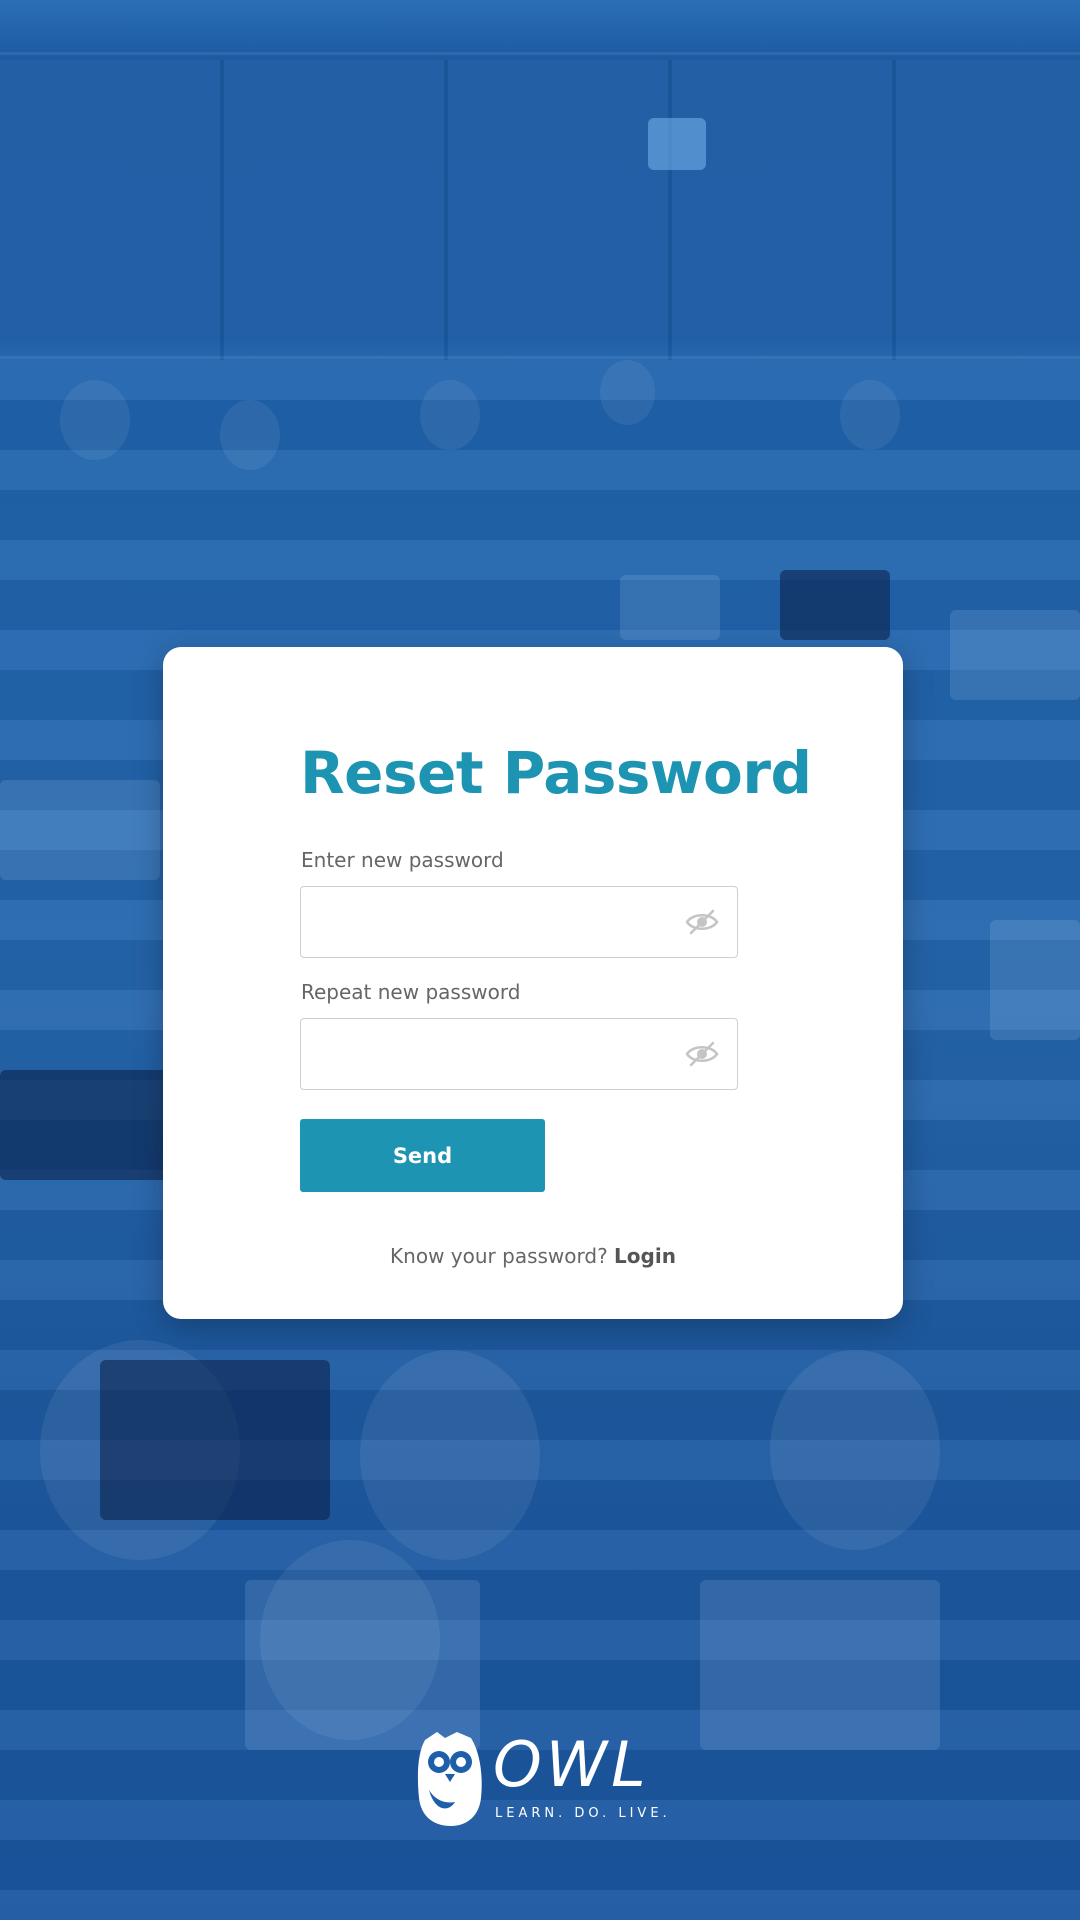  Describe the element at coordinates (583, 1813) in the screenshot. I see `brand-tagline: LEARN. DO. LIVE.` at that location.